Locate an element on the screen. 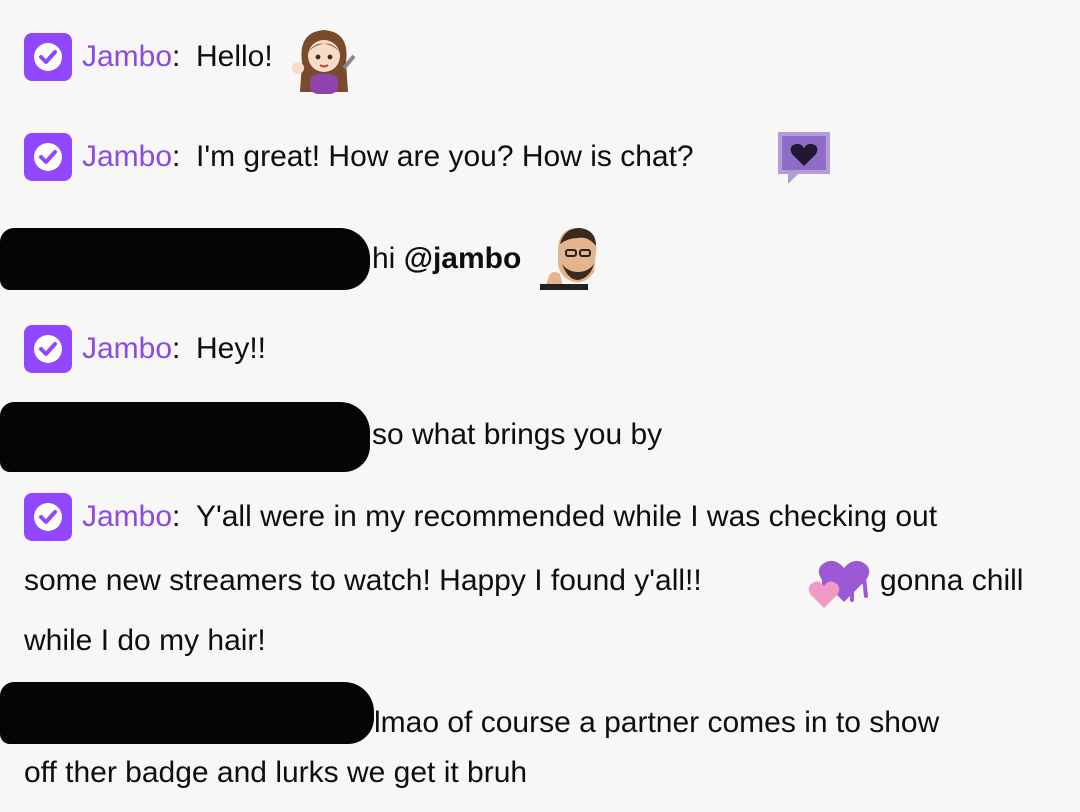  user-mention: @jambo is located at coordinates (463, 258).